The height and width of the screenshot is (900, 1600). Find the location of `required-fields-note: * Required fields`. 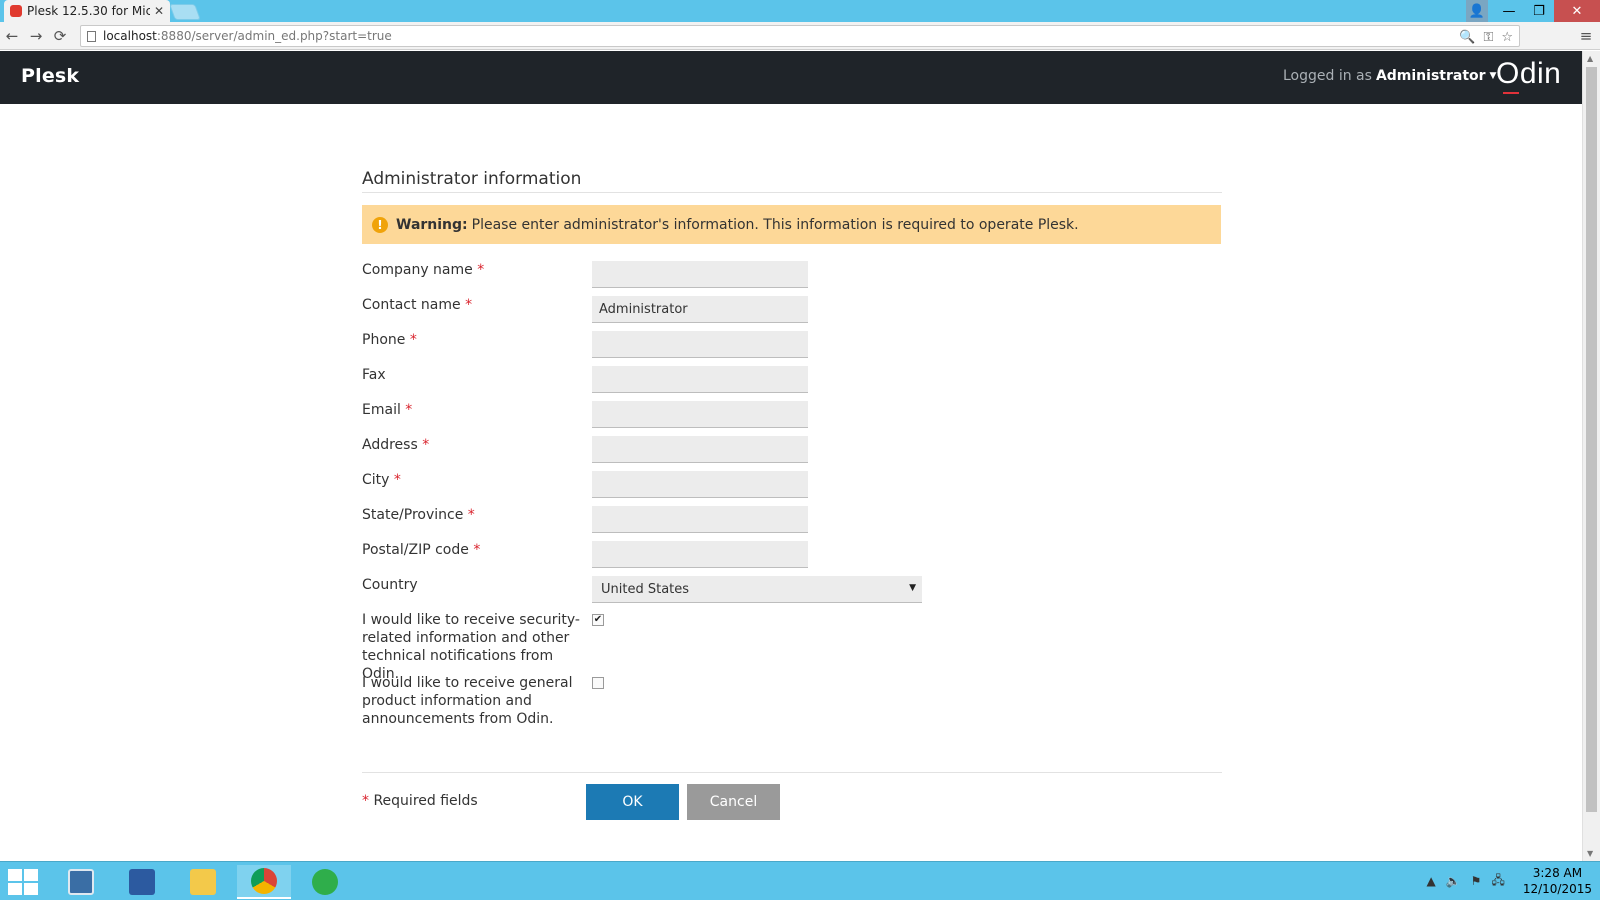

required-fields-note: * Required fields is located at coordinates (420, 801).